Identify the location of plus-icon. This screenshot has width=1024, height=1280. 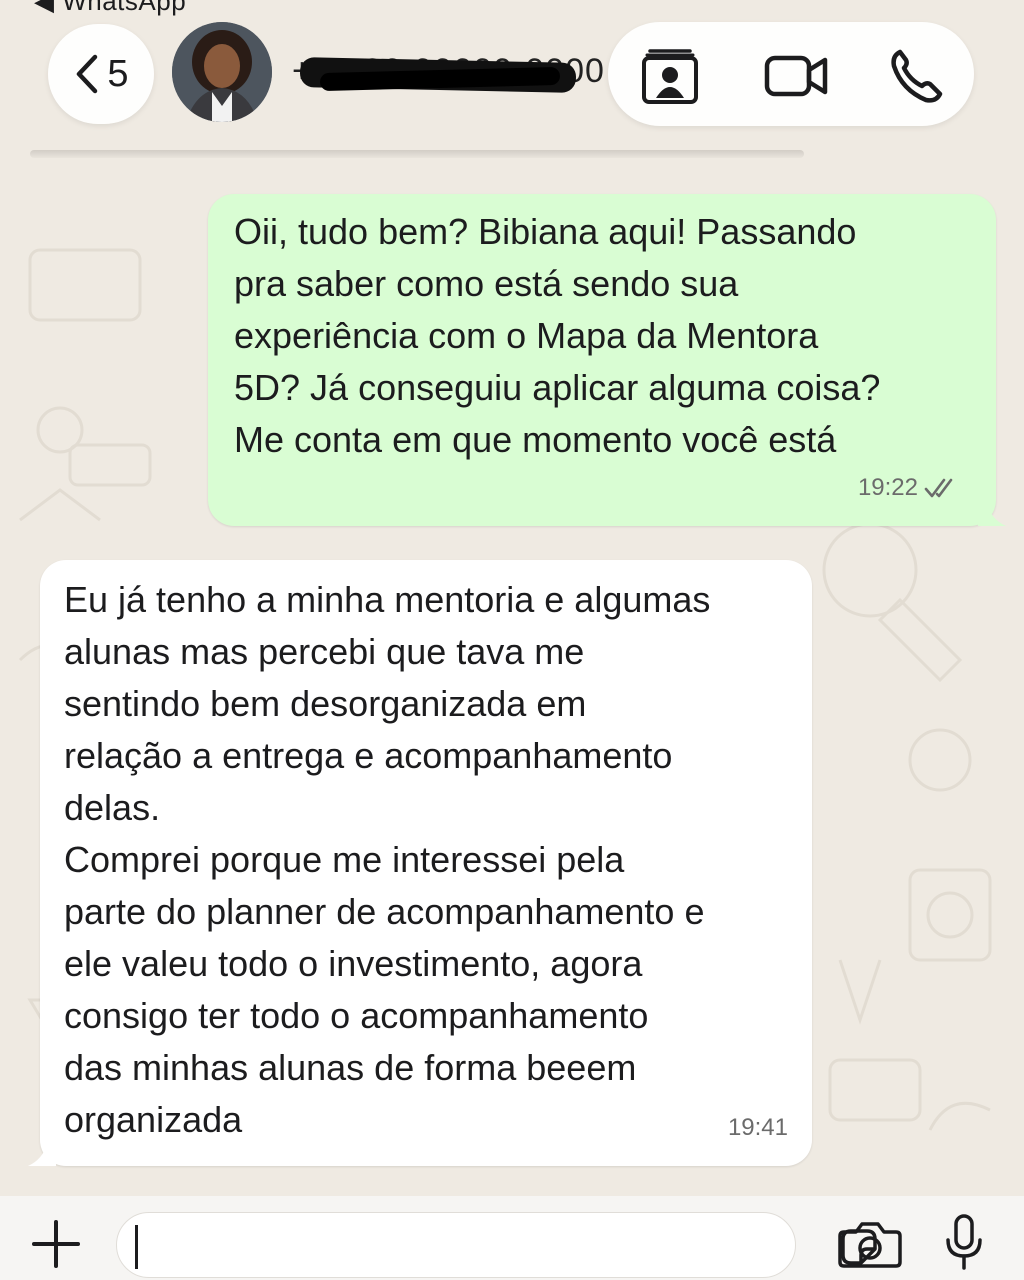
(56, 1244).